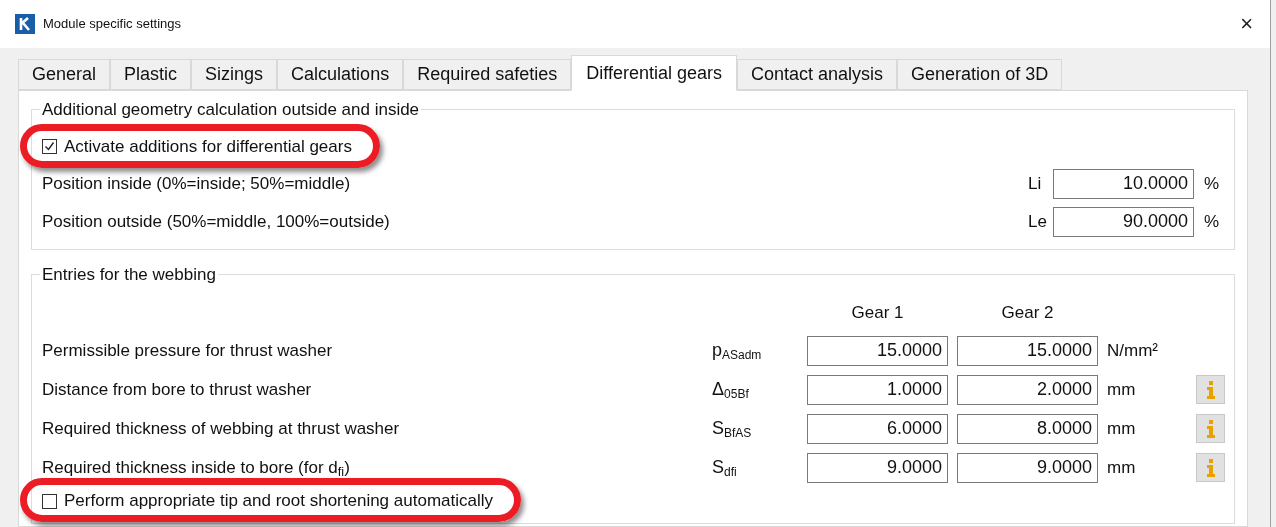  I want to click on group-title: Additional geometry calculation outside and inside, so click(231, 110).